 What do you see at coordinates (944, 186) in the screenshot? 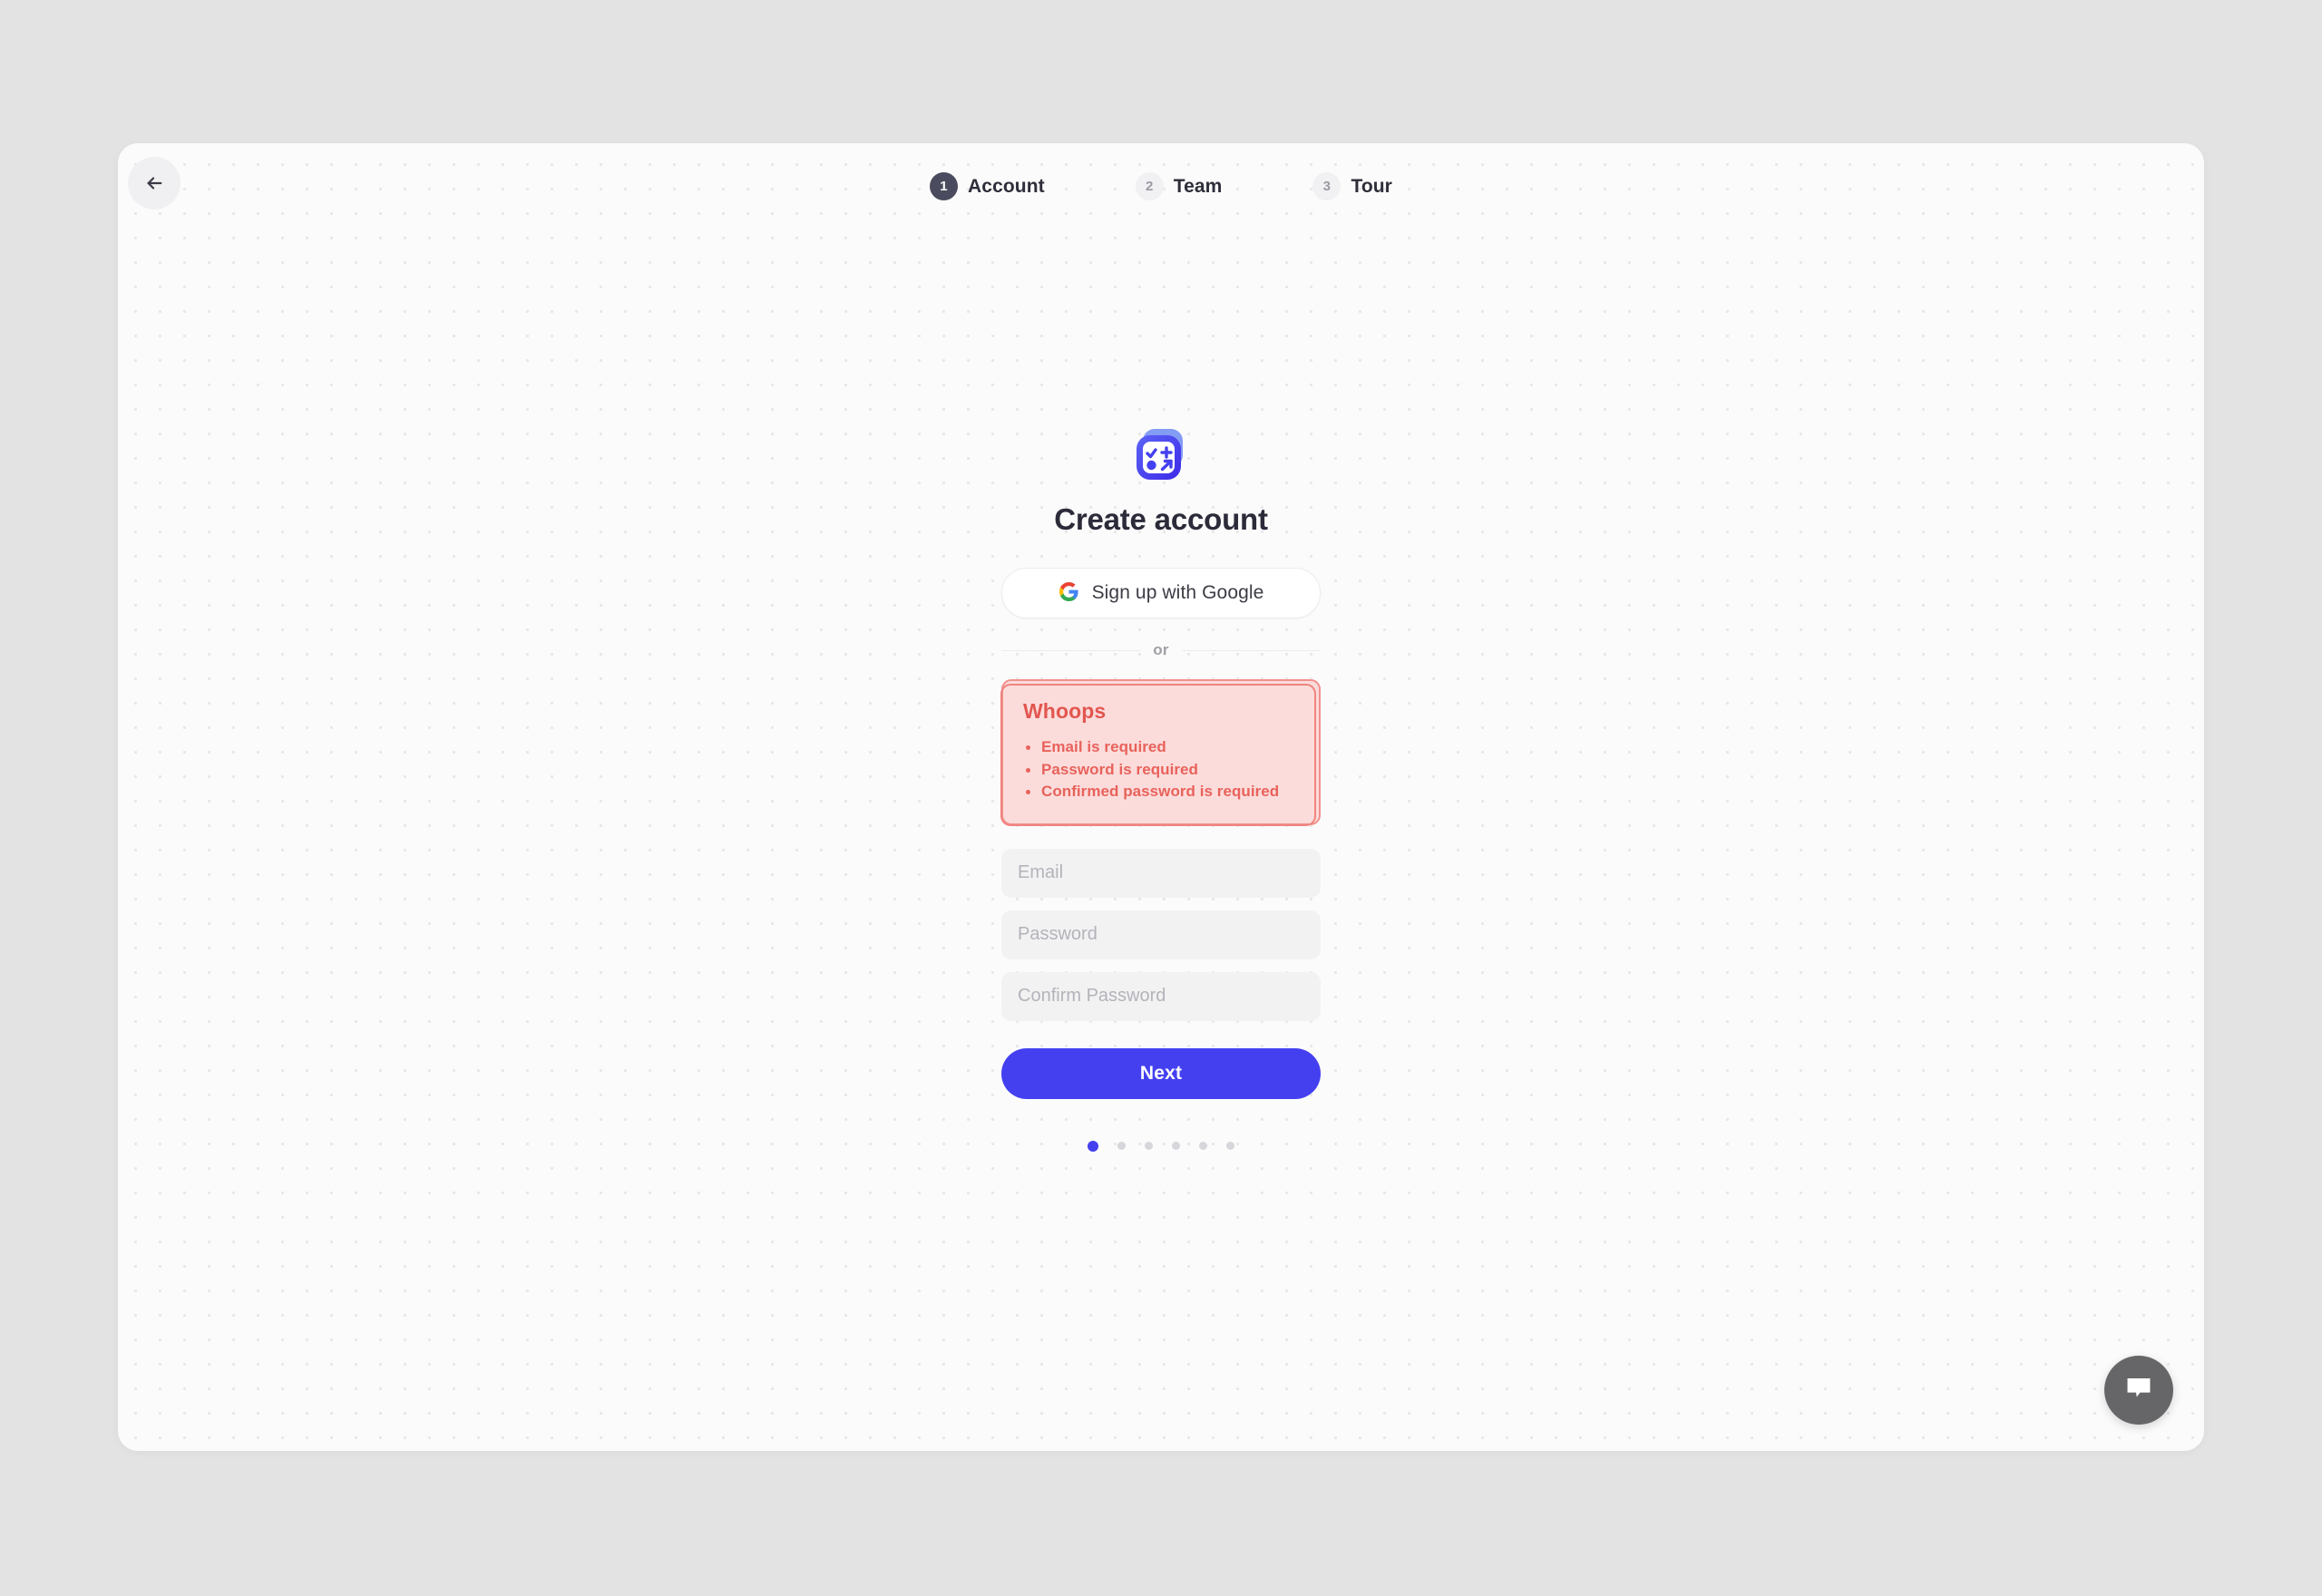
I see `step-number-1: 1` at bounding box center [944, 186].